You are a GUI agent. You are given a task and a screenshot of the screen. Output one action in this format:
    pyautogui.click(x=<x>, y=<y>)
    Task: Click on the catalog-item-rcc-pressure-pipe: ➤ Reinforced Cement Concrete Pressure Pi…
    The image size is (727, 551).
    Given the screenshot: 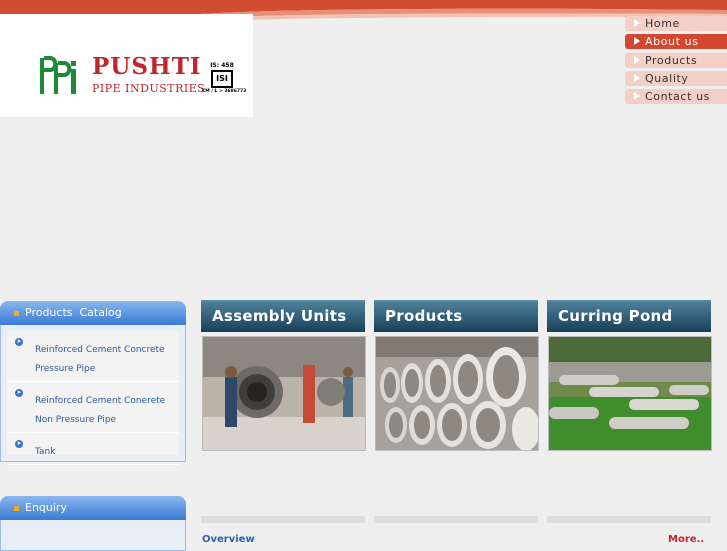 What is the action you would take?
    pyautogui.click(x=93, y=356)
    